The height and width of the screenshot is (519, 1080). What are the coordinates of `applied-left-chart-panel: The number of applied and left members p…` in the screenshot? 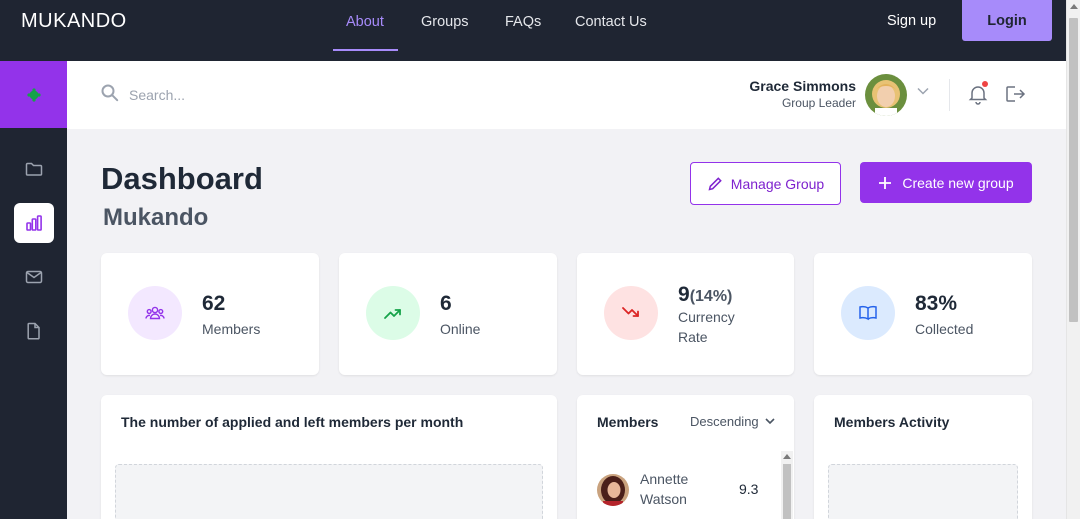 It's located at (329, 457).